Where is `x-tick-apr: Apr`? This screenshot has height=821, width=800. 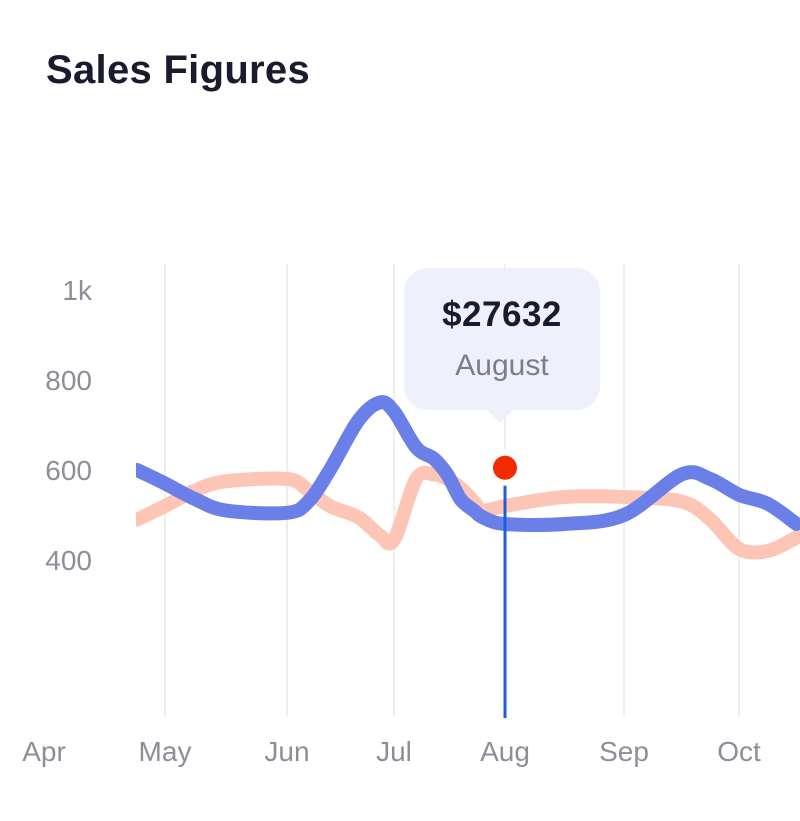
x-tick-apr: Apr is located at coordinates (44, 751).